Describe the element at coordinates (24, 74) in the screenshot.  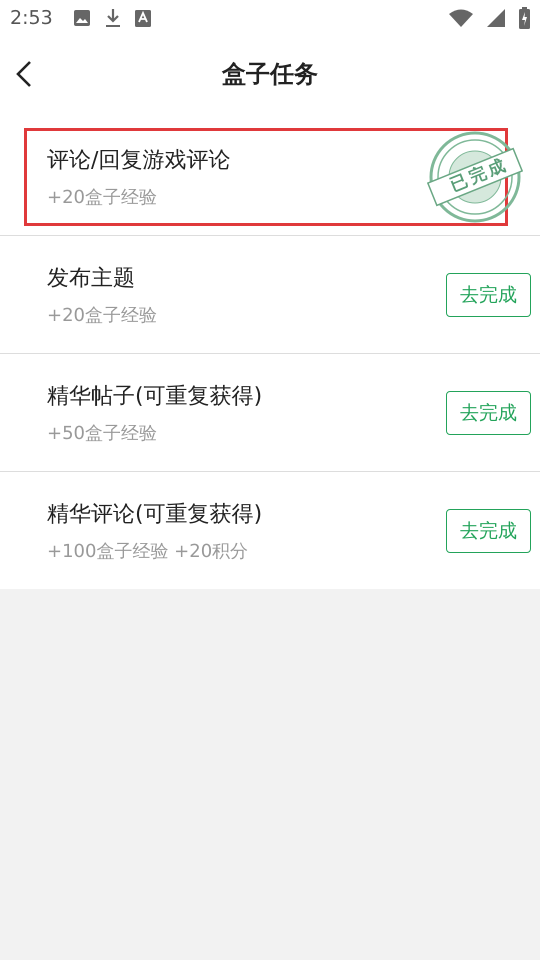
I see `back-icon` at that location.